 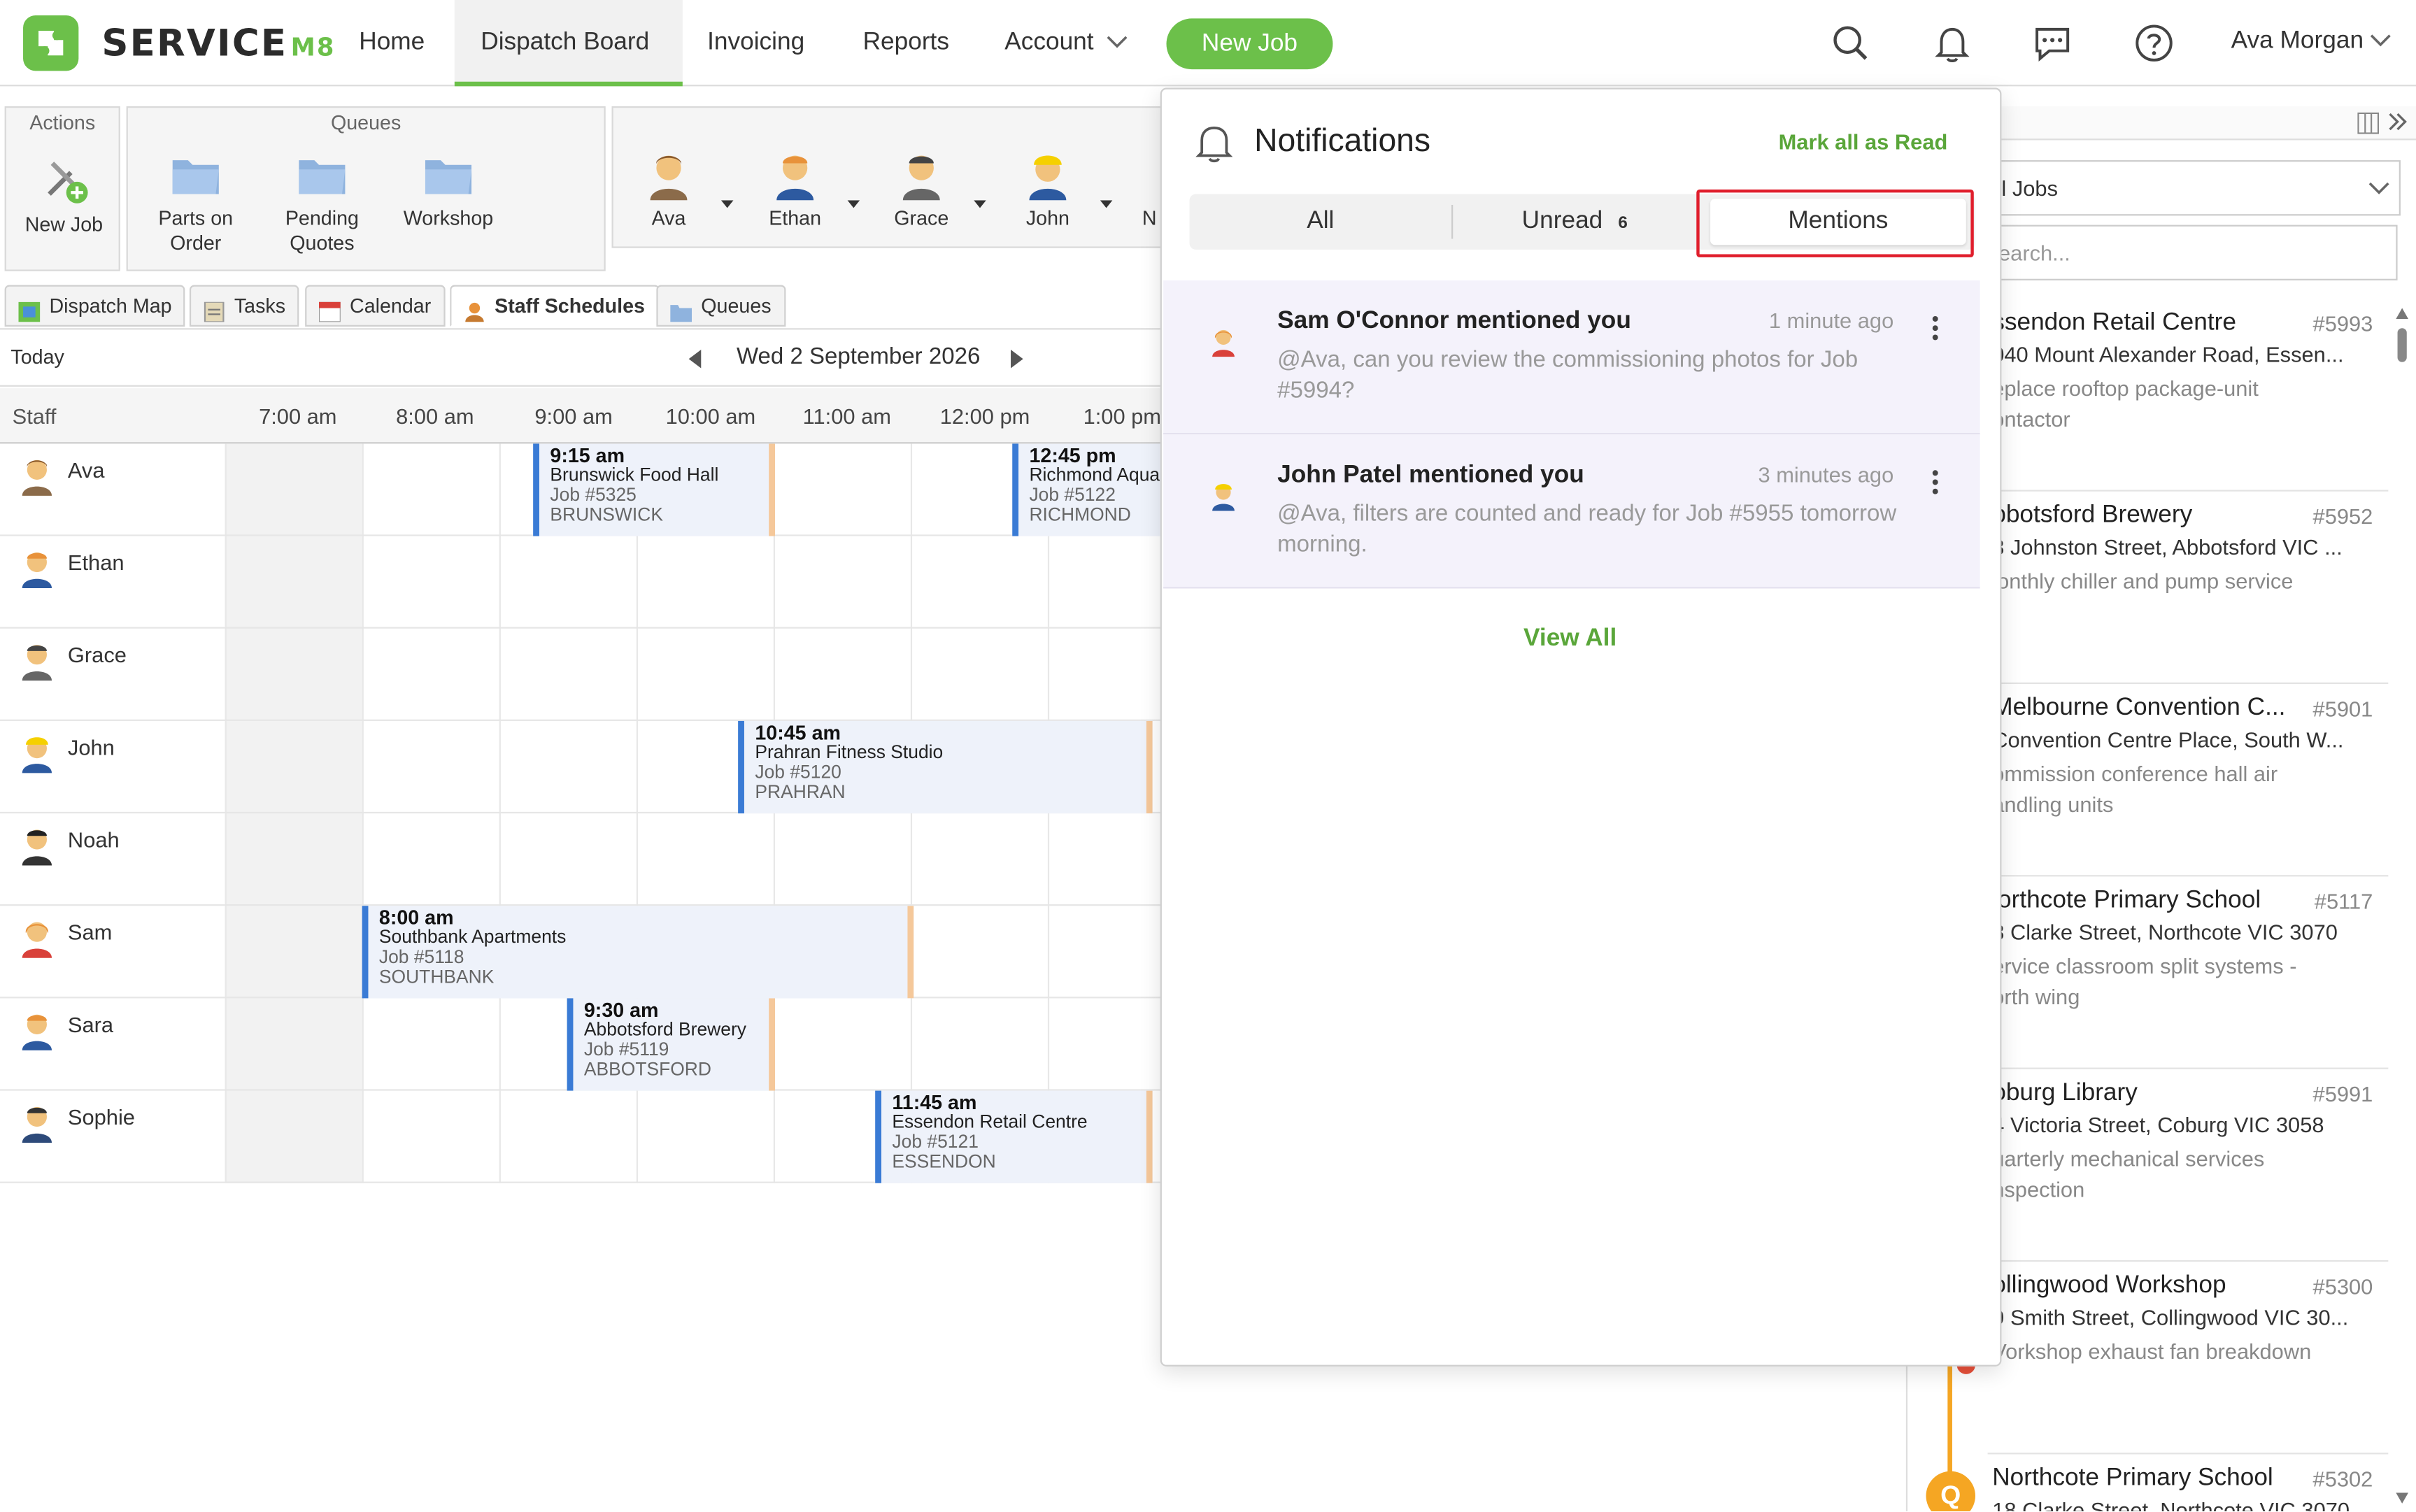 What do you see at coordinates (1223, 500) in the screenshot?
I see `john-avatar-icon` at bounding box center [1223, 500].